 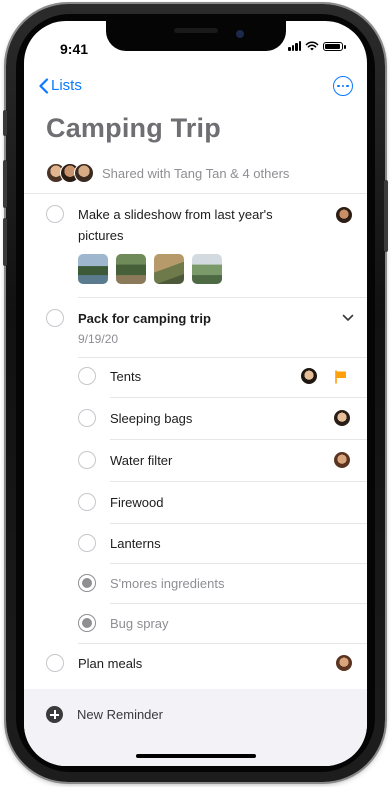 I want to click on speaker, so click(x=196, y=30).